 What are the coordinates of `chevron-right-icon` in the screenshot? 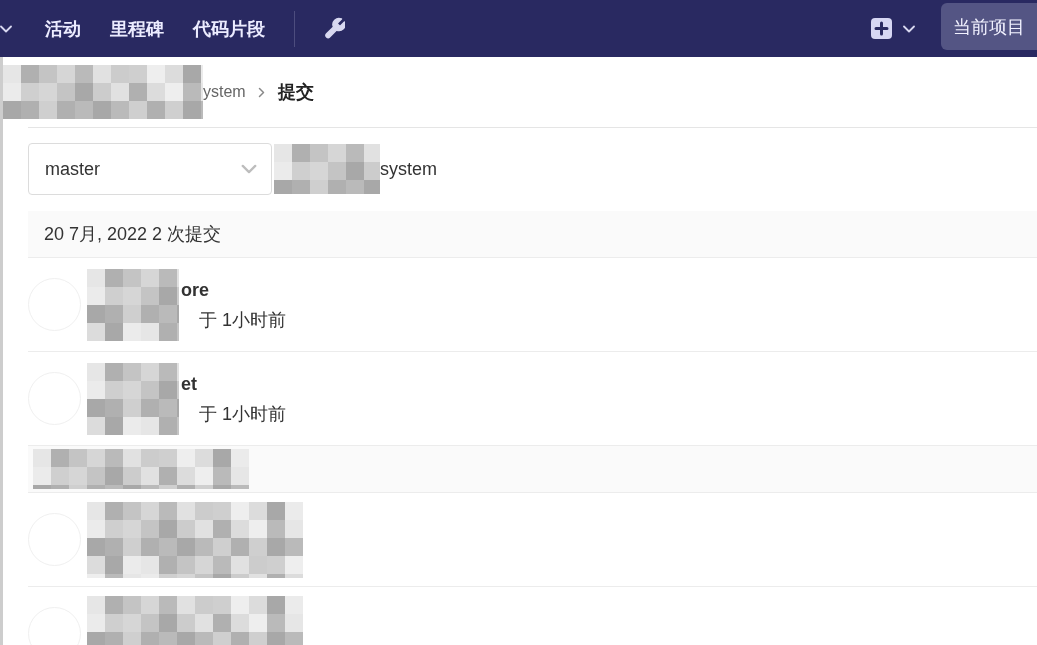 It's located at (261, 92).